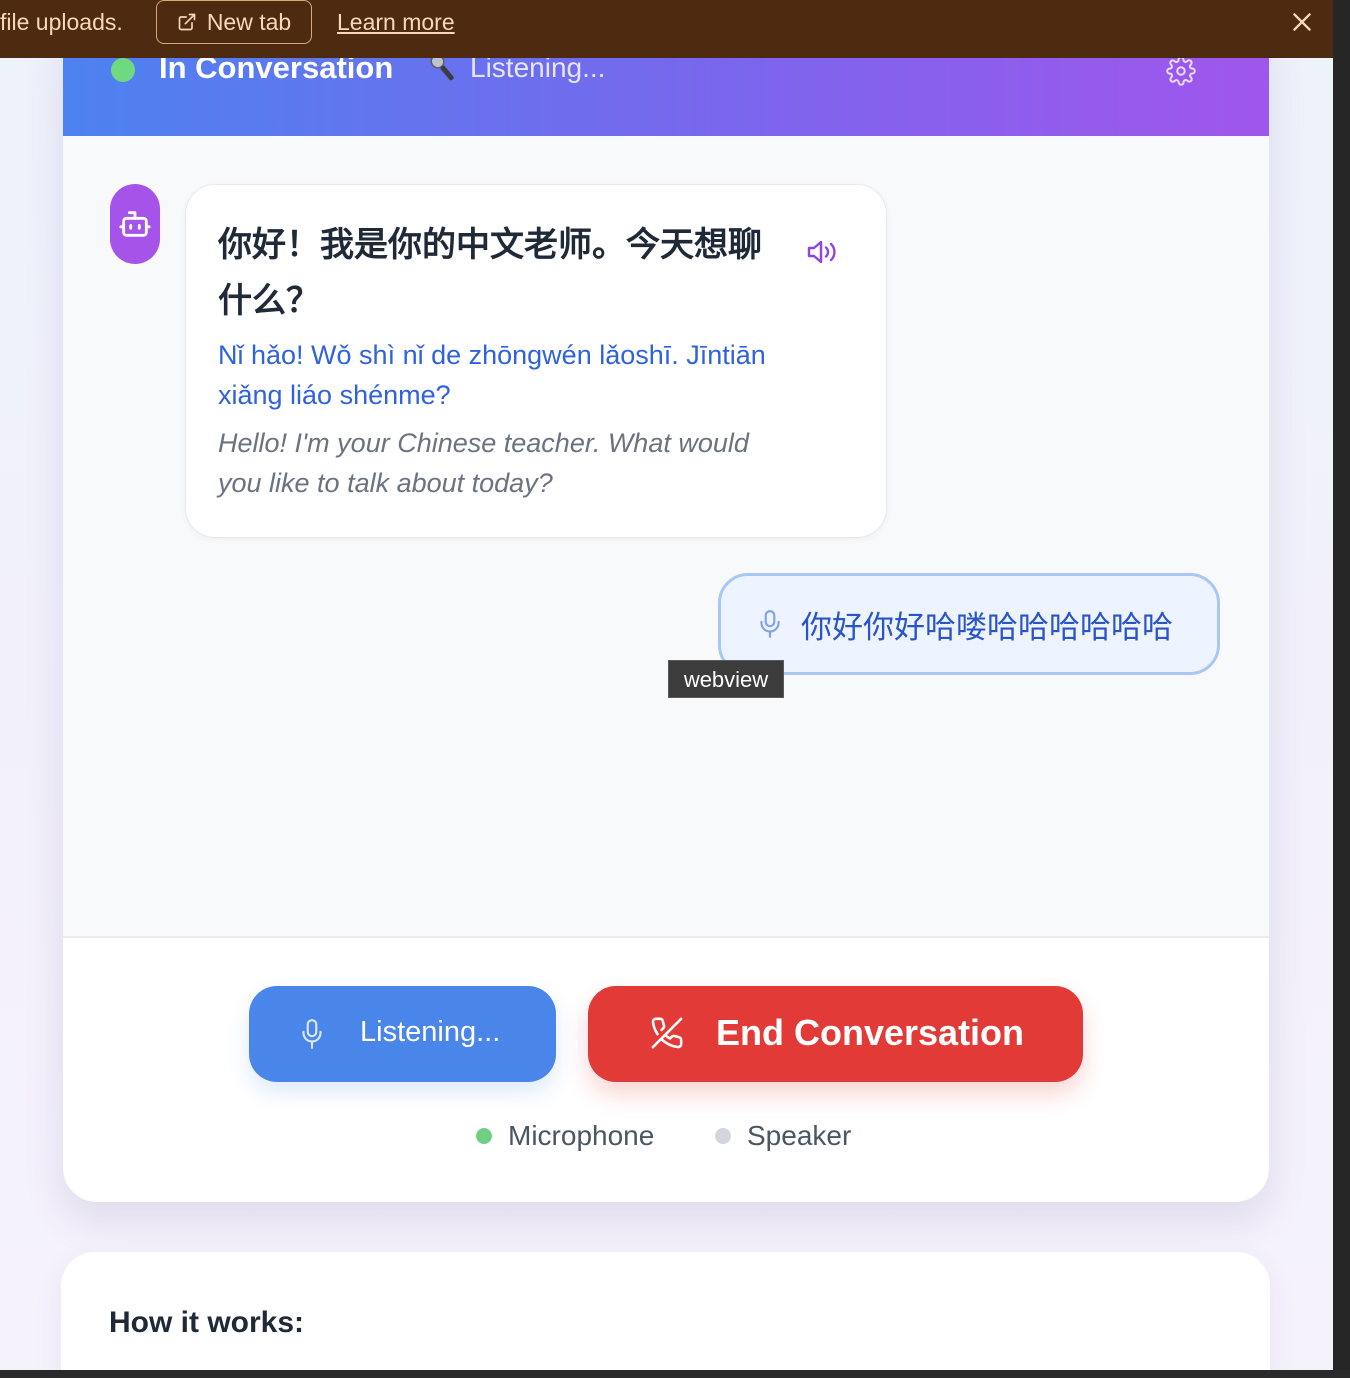 The width and height of the screenshot is (1350, 1378). What do you see at coordinates (1181, 71) in the screenshot?
I see `settings-gear-icon` at bounding box center [1181, 71].